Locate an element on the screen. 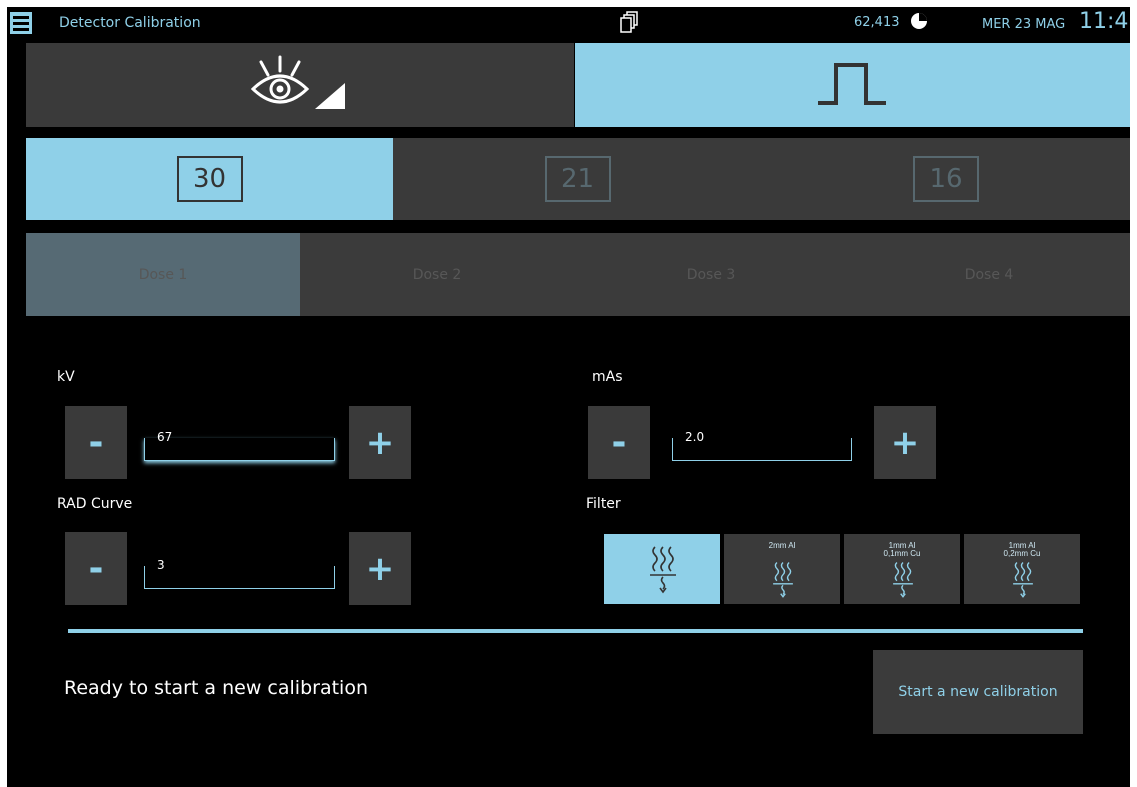 The image size is (1137, 787). image-counter: 62,413 is located at coordinates (877, 22).